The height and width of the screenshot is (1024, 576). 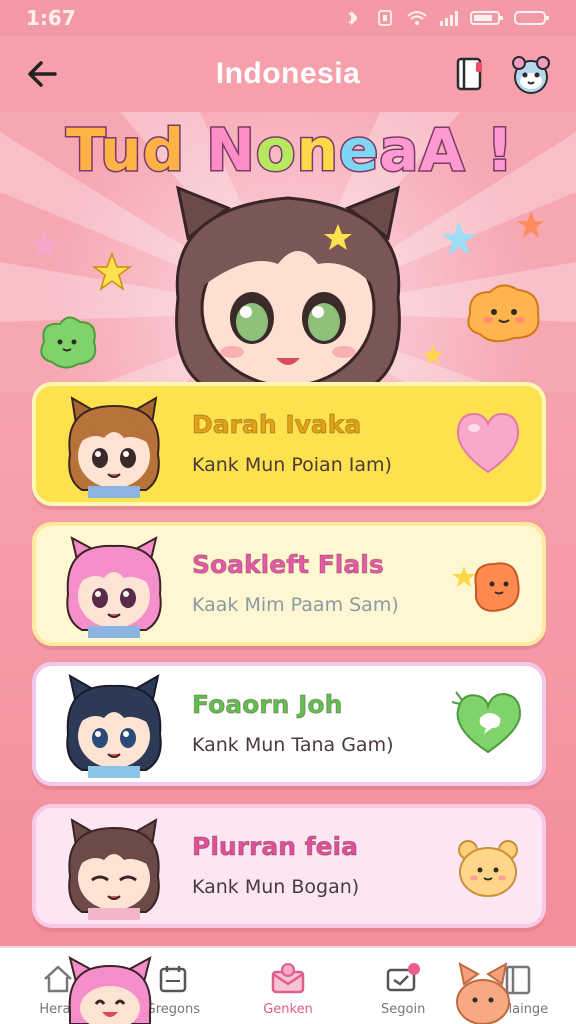 I want to click on nav-character-illustration, so click(x=110, y=990).